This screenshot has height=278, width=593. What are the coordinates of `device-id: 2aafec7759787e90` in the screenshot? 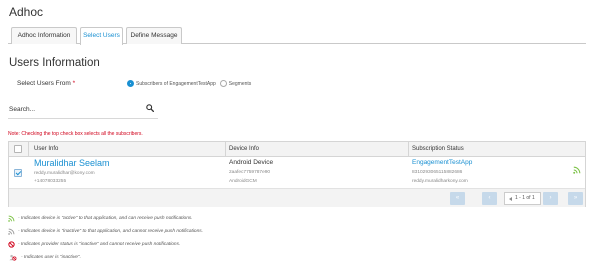 It's located at (250, 172).